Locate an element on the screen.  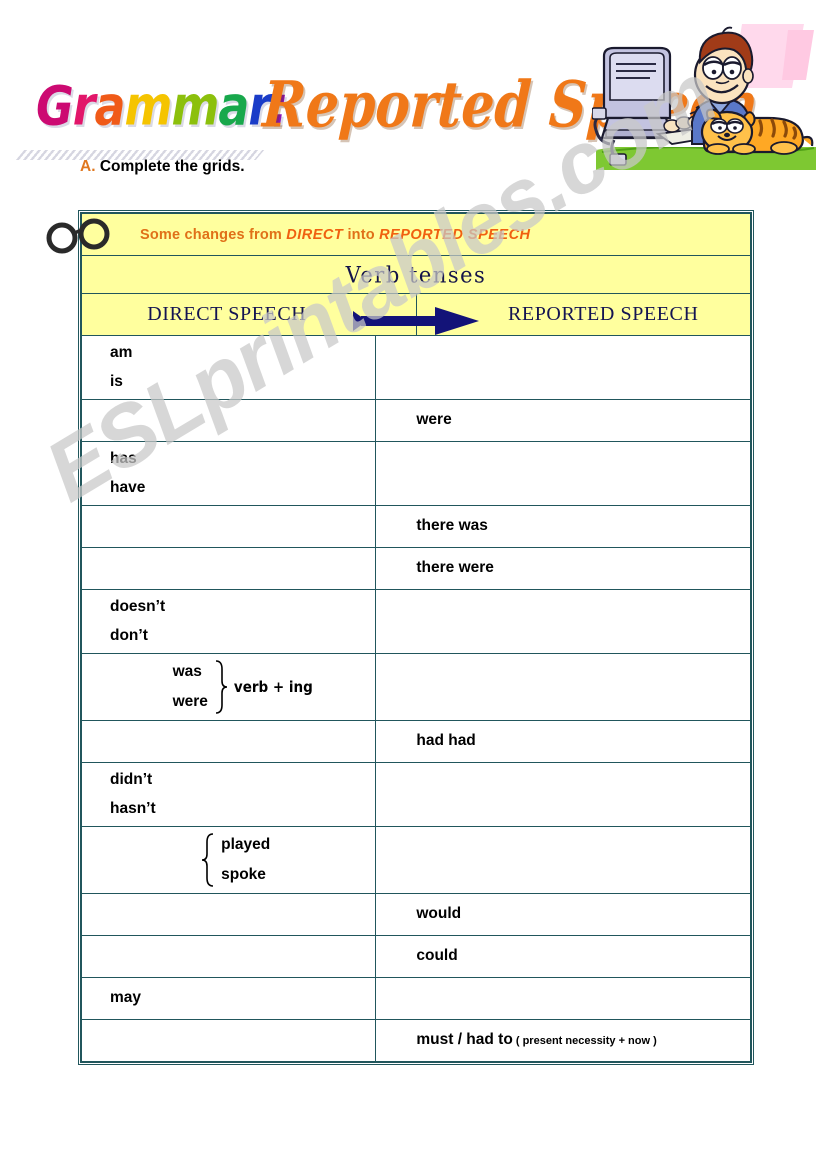
reported-speech-cell: would is located at coordinates (563, 914).